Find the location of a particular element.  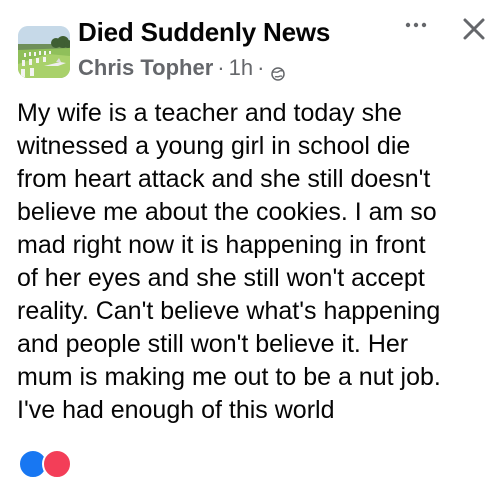

post-meta: Chris Topher · 1h · is located at coordinates (182, 68).